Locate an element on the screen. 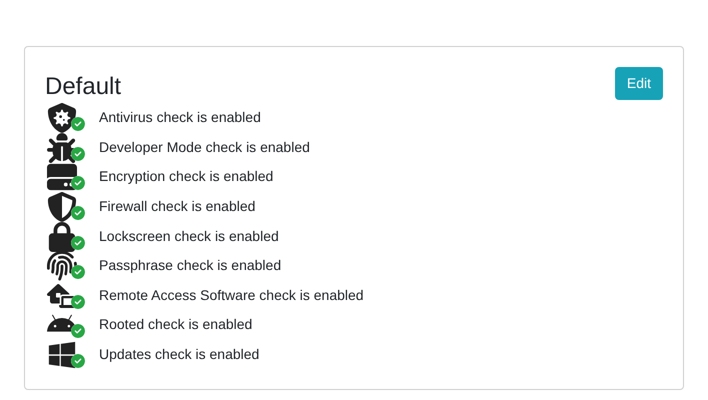 This screenshot has width=708, height=400. check-label: Lockscreen check is enabled is located at coordinates (189, 236).